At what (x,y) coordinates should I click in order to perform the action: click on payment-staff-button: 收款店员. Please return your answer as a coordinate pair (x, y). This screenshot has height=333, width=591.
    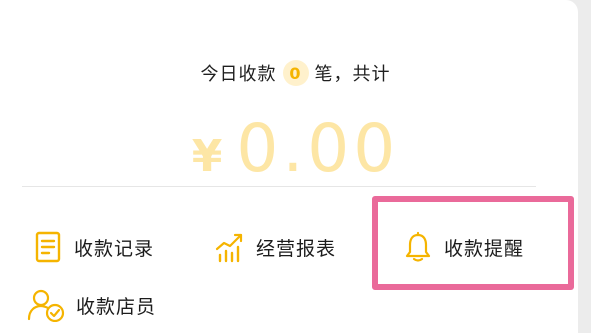
    Looking at the image, I should click on (91, 305).